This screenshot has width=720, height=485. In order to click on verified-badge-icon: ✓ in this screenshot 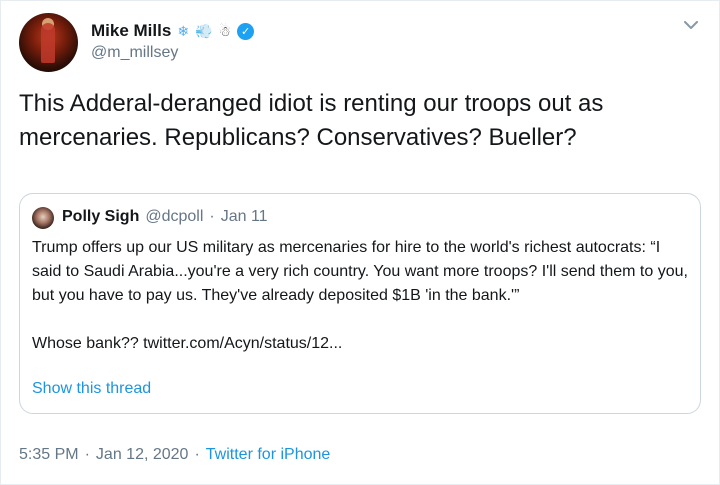, I will do `click(246, 31)`.